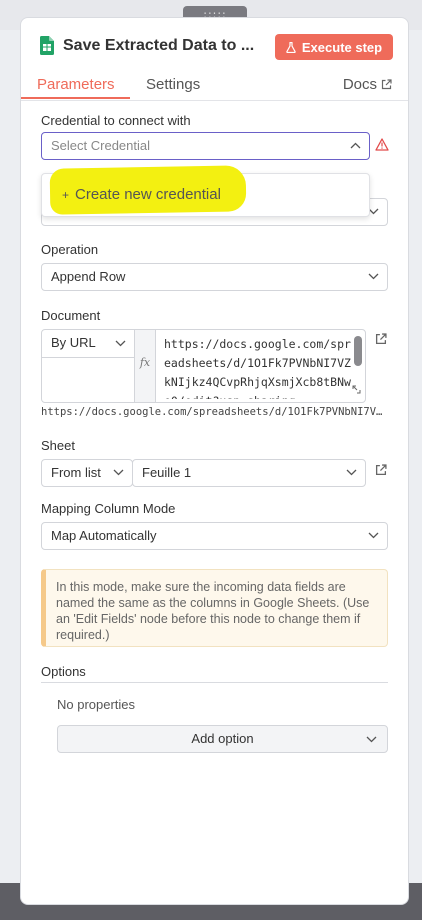  I want to click on add-option-label: Add option, so click(222, 738).